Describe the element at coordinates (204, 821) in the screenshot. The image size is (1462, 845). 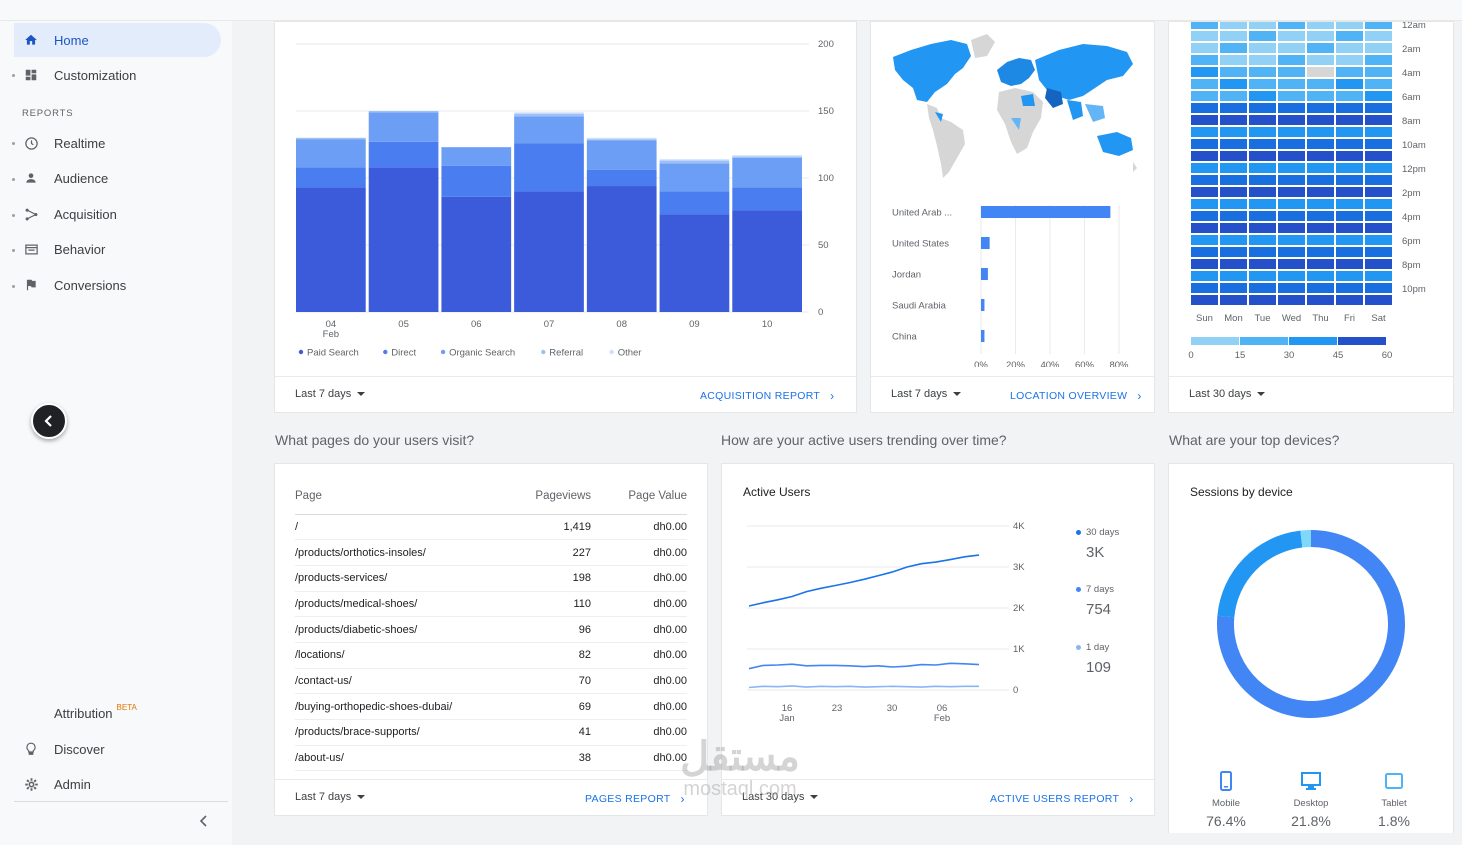
I see `collapse-sidebar-button` at that location.